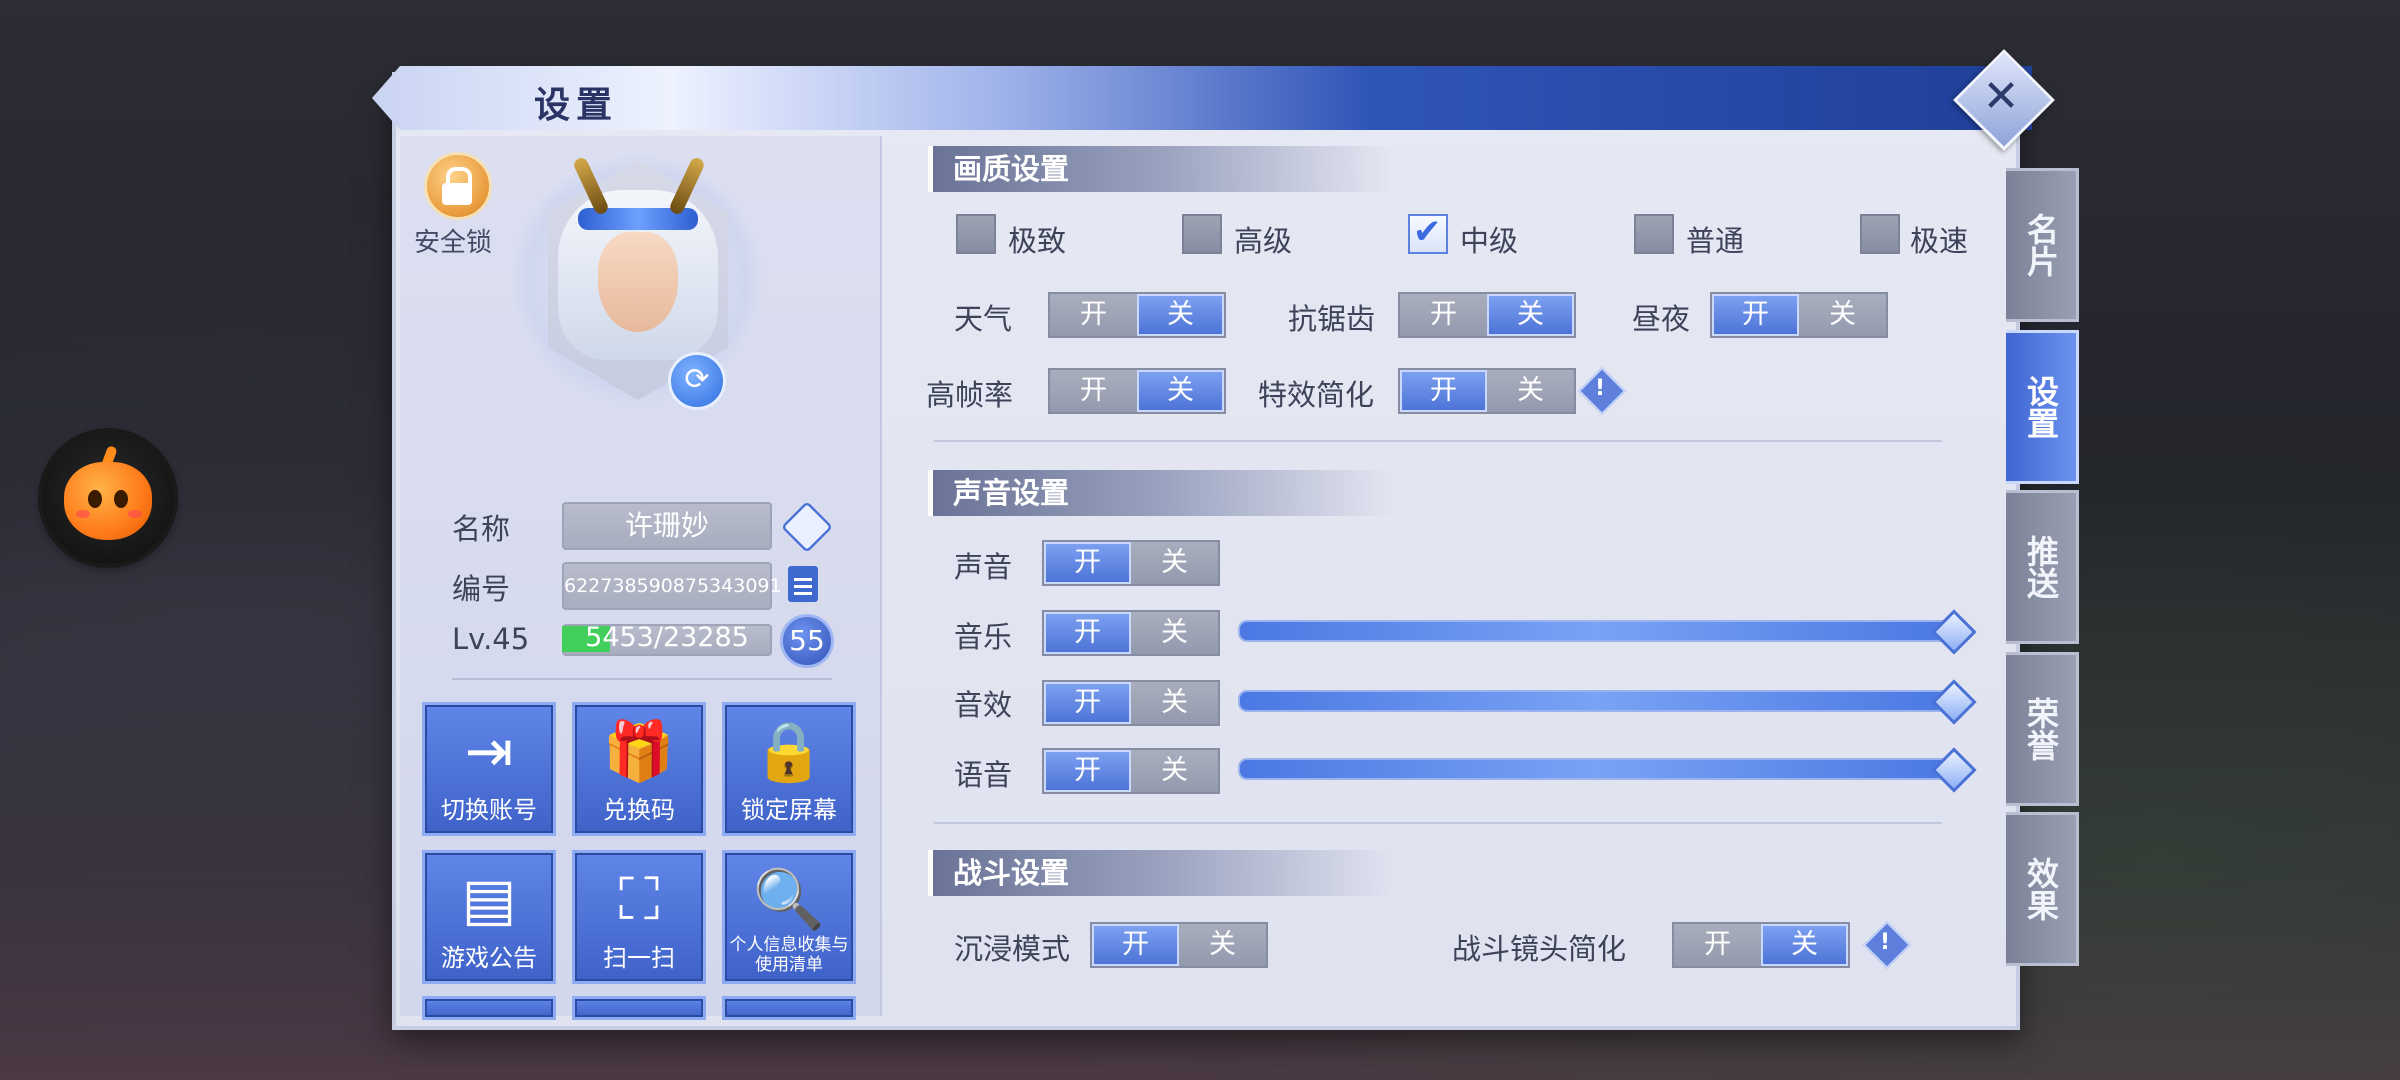 This screenshot has height=1080, width=2400. I want to click on pumpkin-assistant-icon, so click(108, 498).